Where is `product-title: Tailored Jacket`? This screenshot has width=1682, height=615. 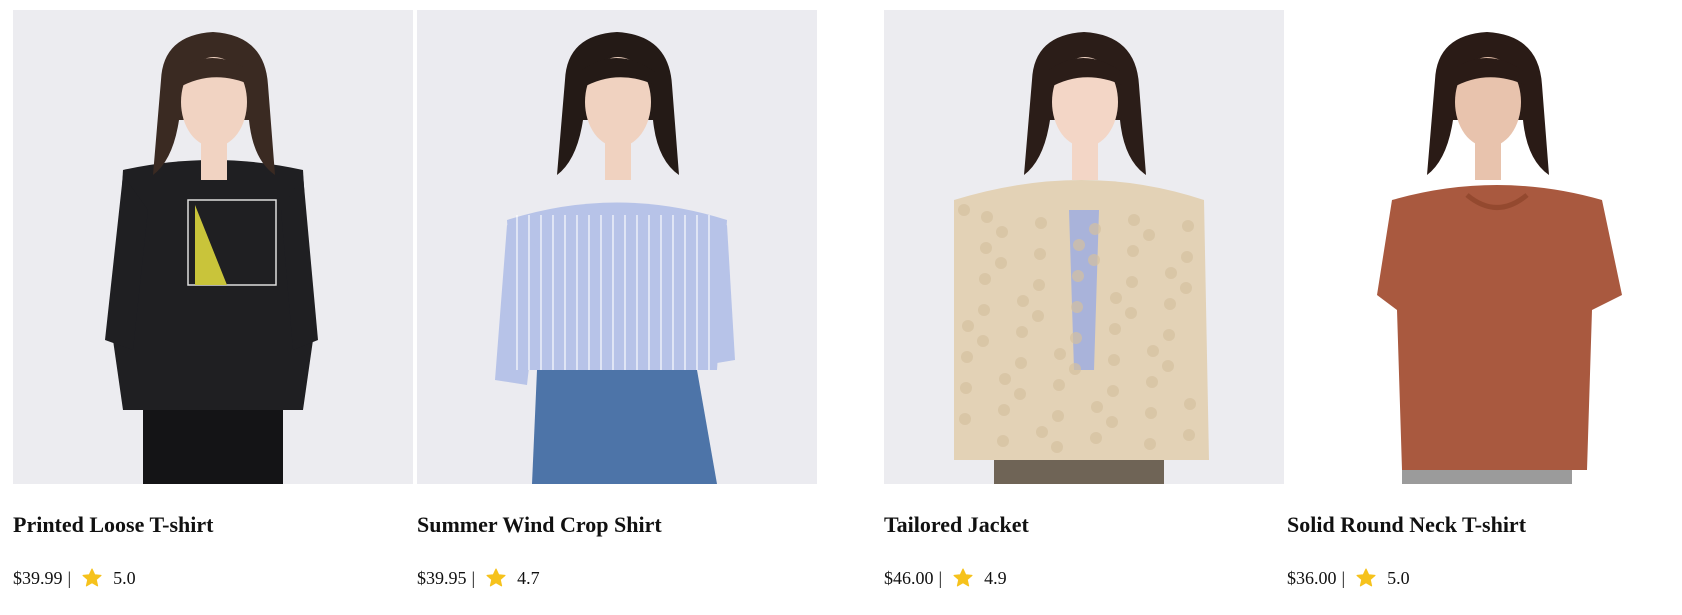 product-title: Tailored Jacket is located at coordinates (956, 525).